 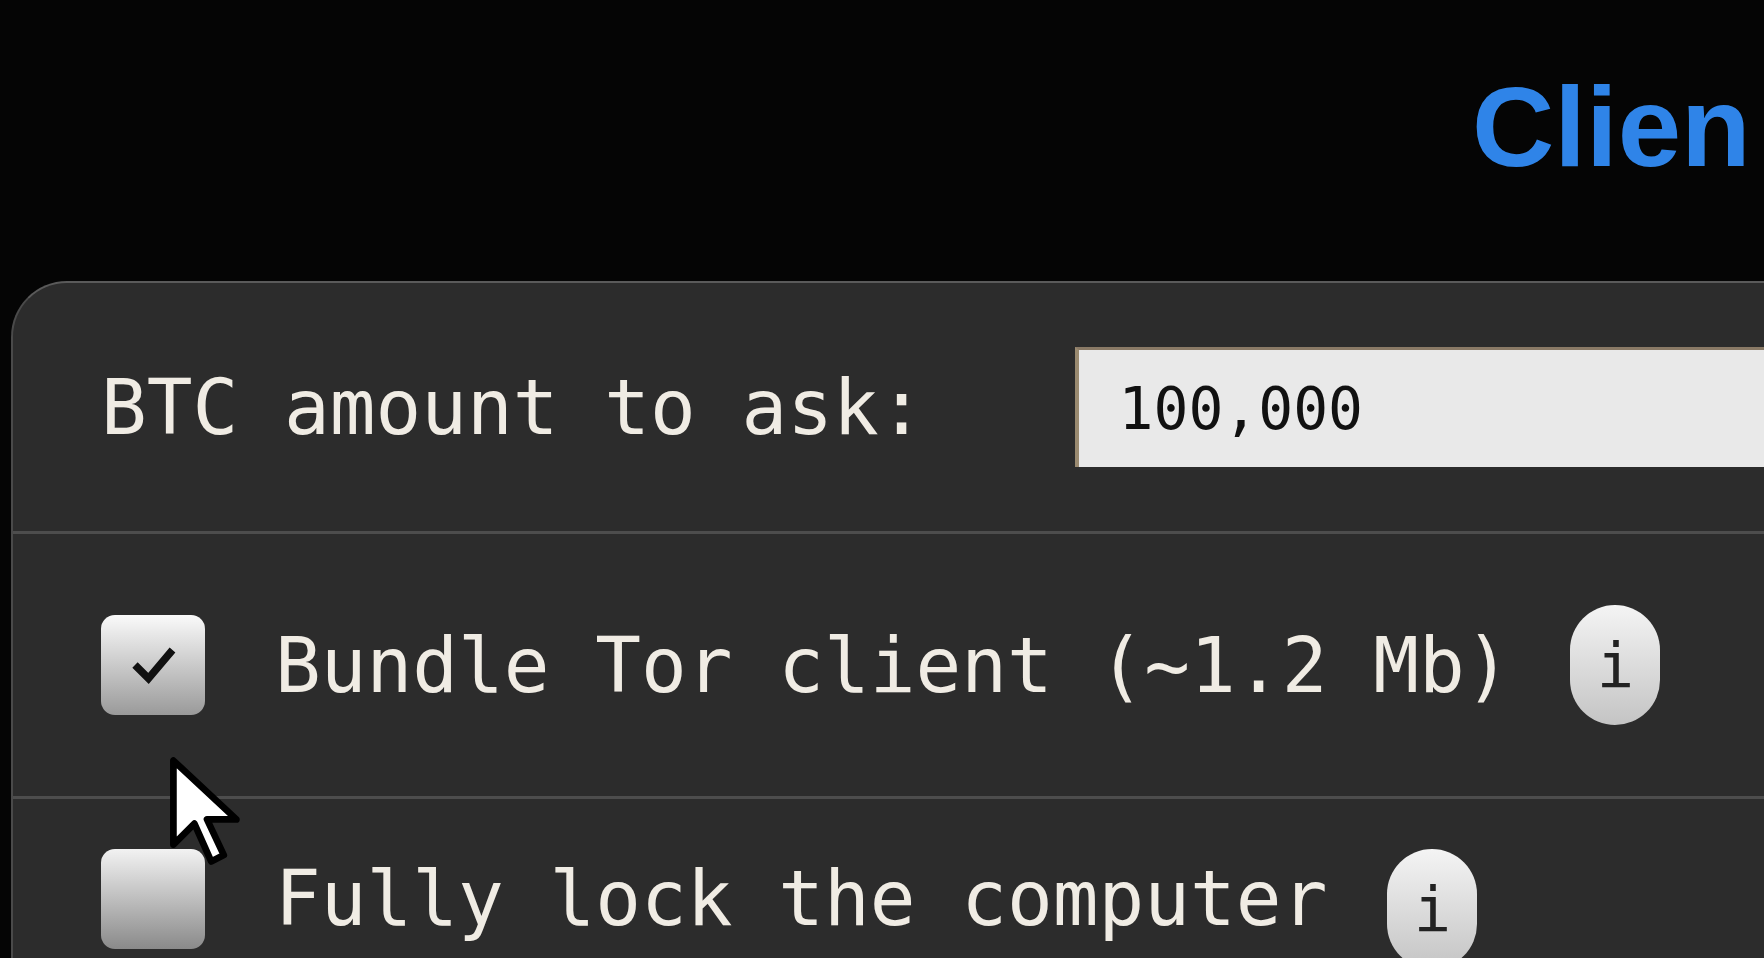 I want to click on option-label: Bundle Tor client (~1.2 Mb), so click(x=893, y=665).